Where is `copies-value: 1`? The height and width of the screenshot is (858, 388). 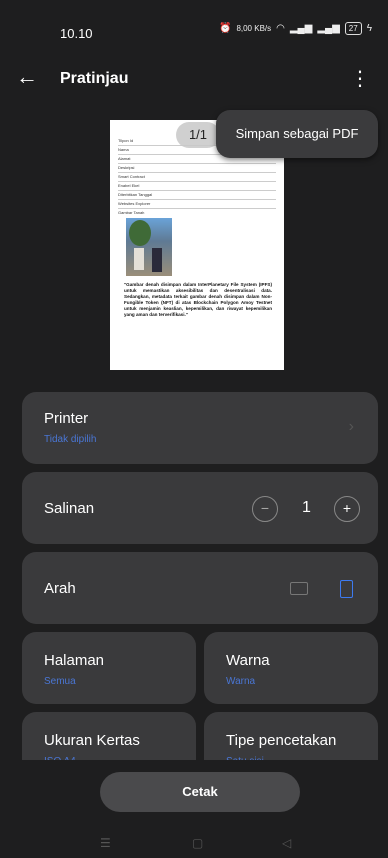 copies-value: 1 is located at coordinates (306, 507).